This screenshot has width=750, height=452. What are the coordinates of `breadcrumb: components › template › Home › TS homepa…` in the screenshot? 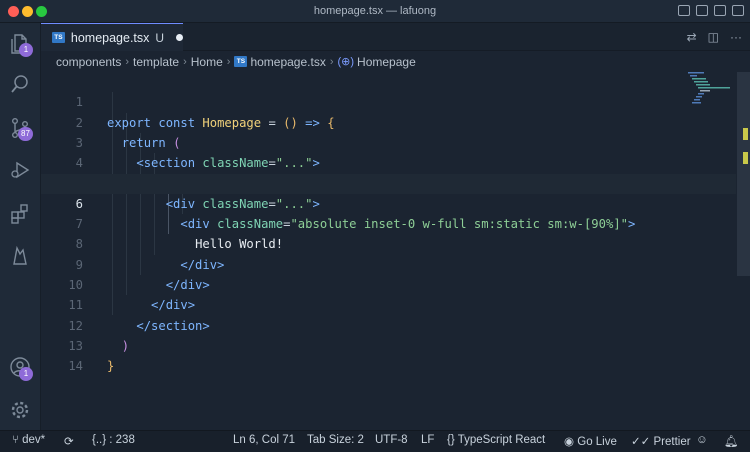 It's located at (395, 61).